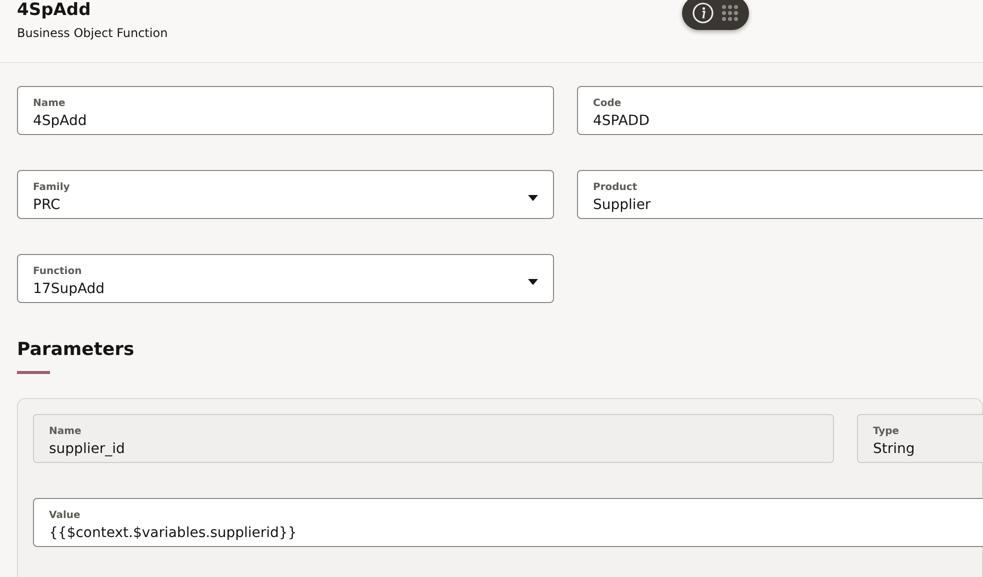  What do you see at coordinates (60, 121) in the screenshot?
I see `field-value: 4SpAdd` at bounding box center [60, 121].